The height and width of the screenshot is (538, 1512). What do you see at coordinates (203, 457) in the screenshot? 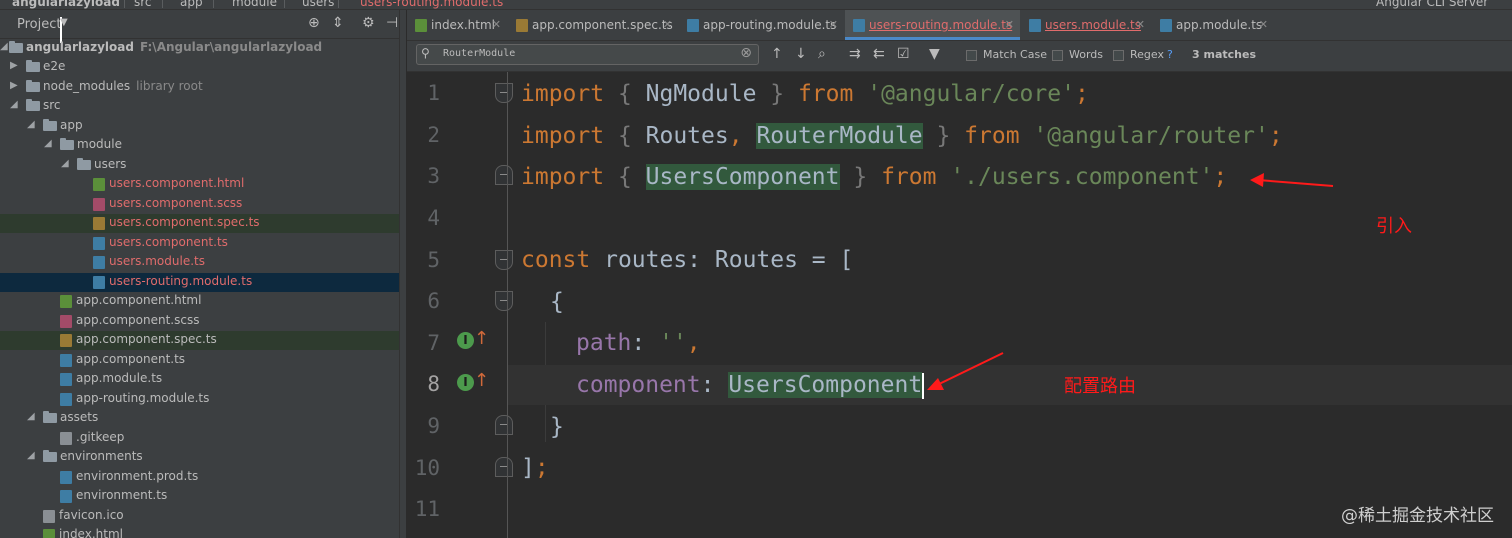
I see `tree-item-environments: ◢ environments` at bounding box center [203, 457].